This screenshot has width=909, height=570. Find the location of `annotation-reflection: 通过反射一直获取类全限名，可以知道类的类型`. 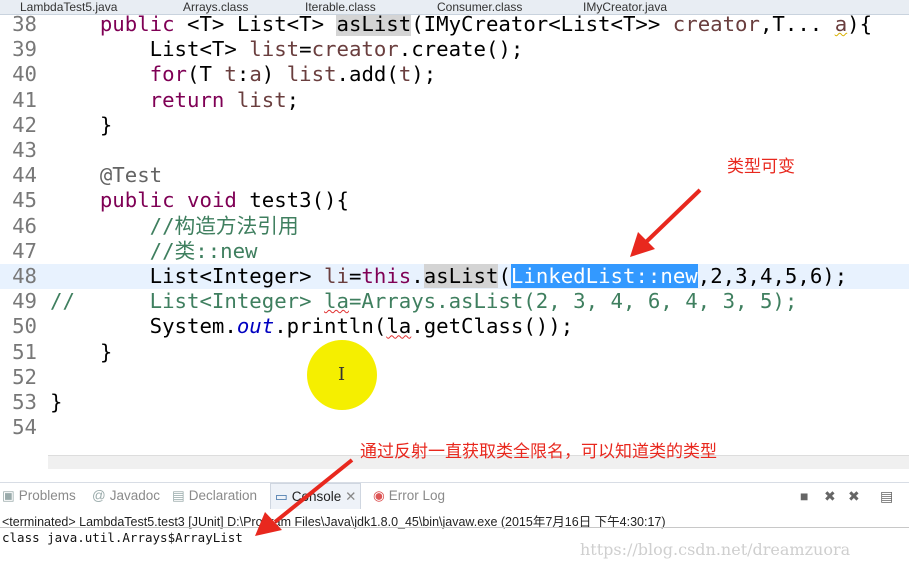

annotation-reflection: 通过反射一直获取类全限名，可以知道类的类型 is located at coordinates (538, 451).